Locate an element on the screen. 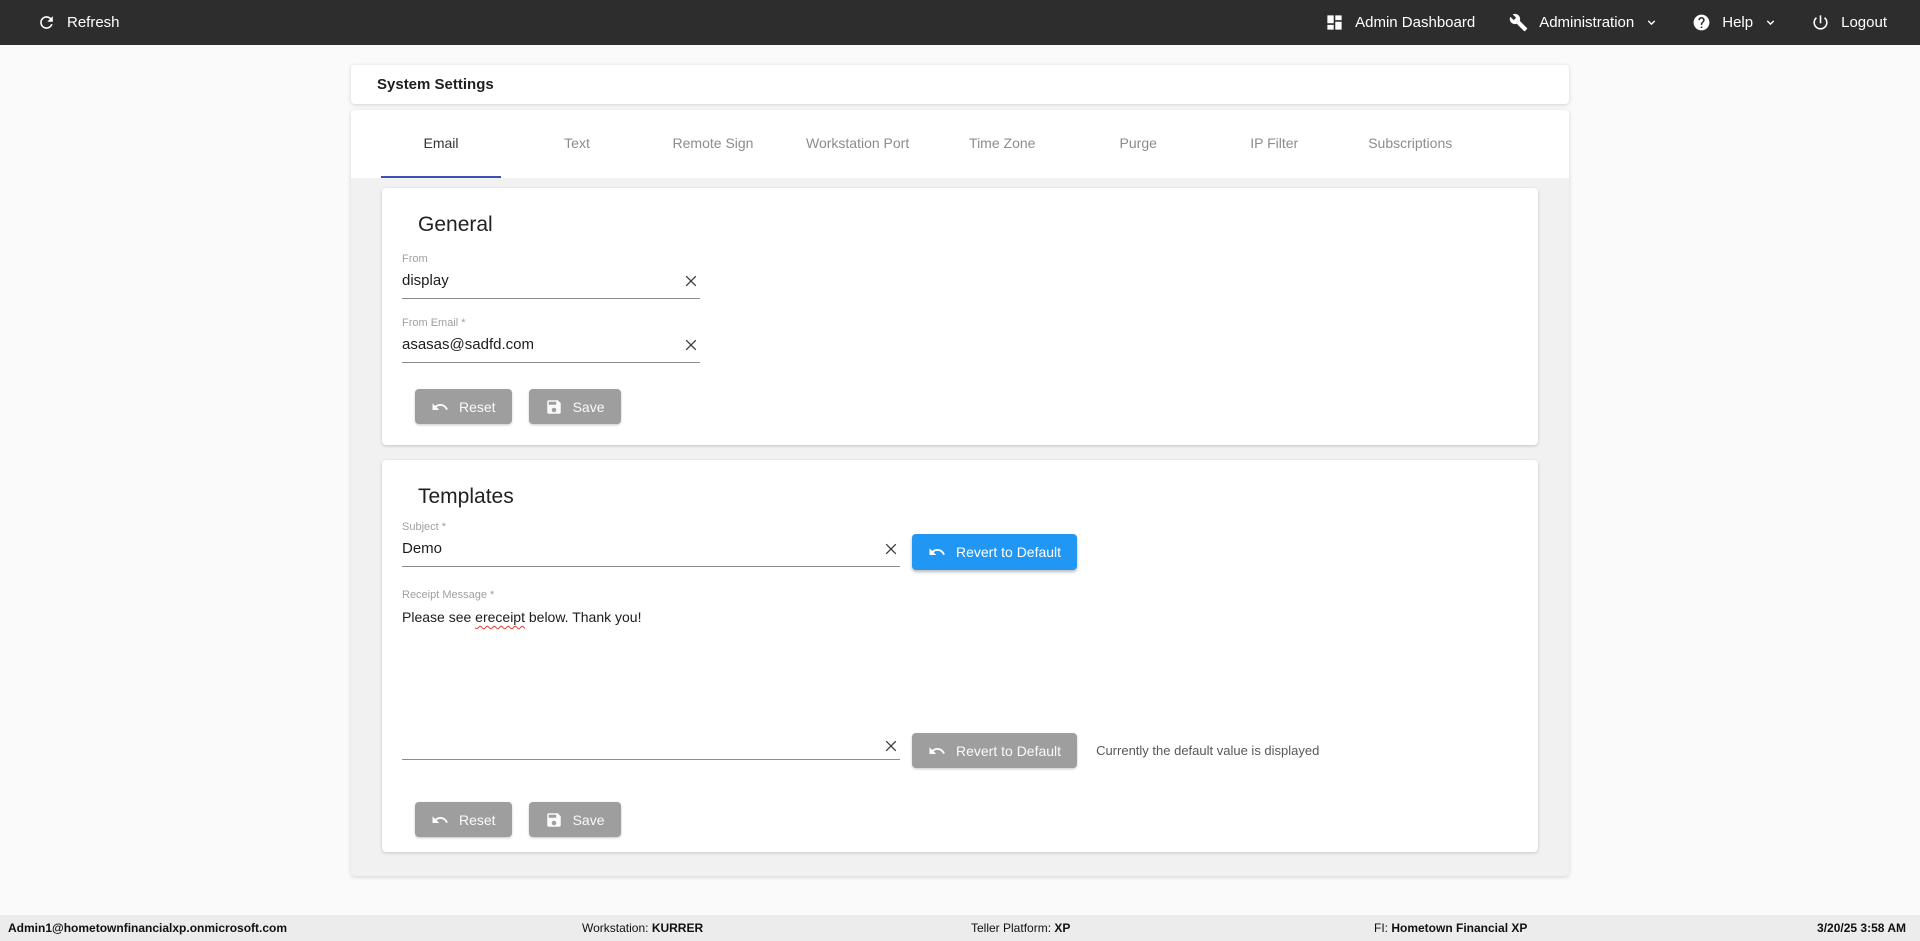 The height and width of the screenshot is (941, 1920). subject-field-label: Subject * is located at coordinates (424, 527).